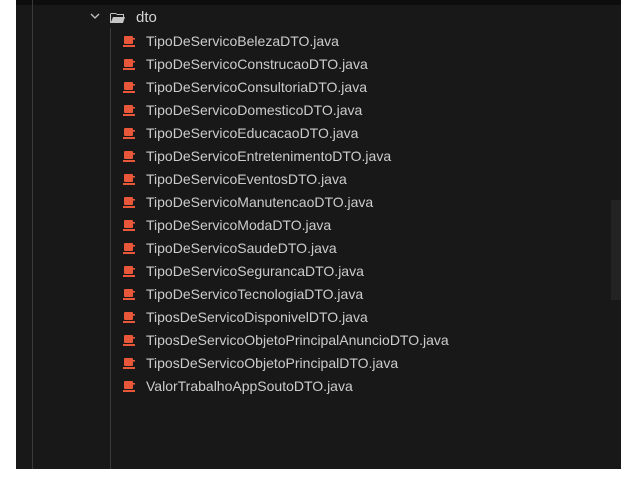 This screenshot has height=490, width=633. I want to click on file-name: TipoDeServicoConsultoriaDTO.java, so click(256, 87).